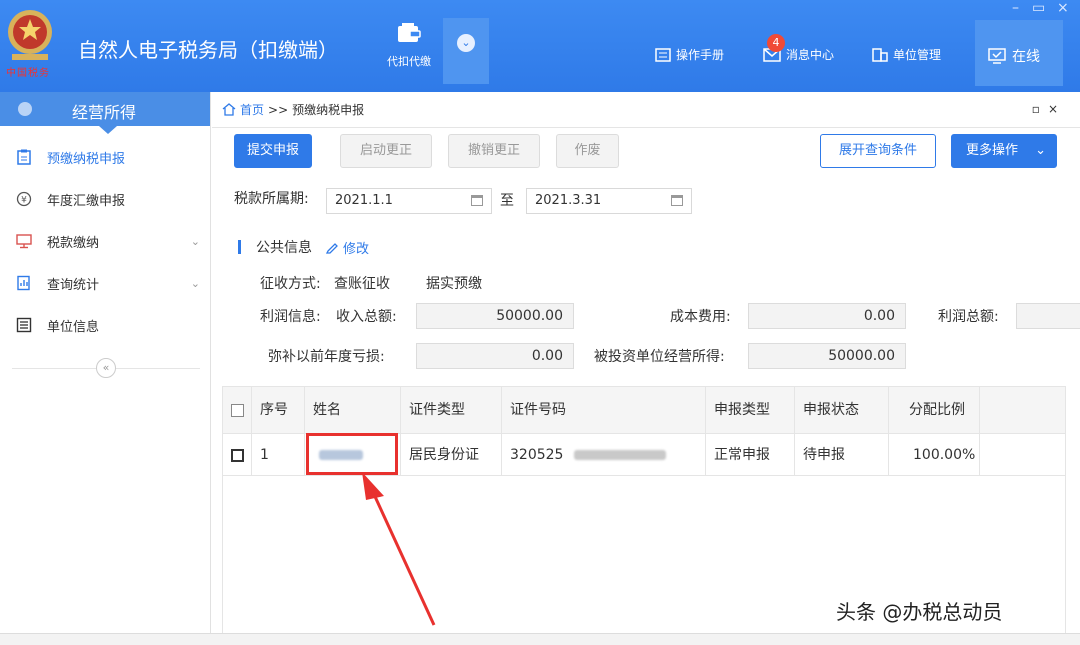 Image resolution: width=1080 pixels, height=645 pixels. What do you see at coordinates (105, 199) in the screenshot?
I see `sidebar-item-annual-settlement: ¥ 年度汇缴申报` at bounding box center [105, 199].